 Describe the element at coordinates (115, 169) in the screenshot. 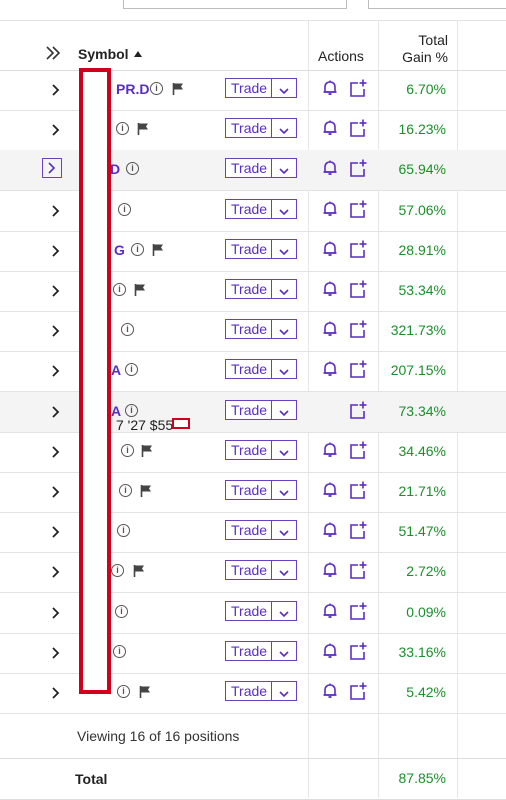

I see `symbol-link: D` at that location.